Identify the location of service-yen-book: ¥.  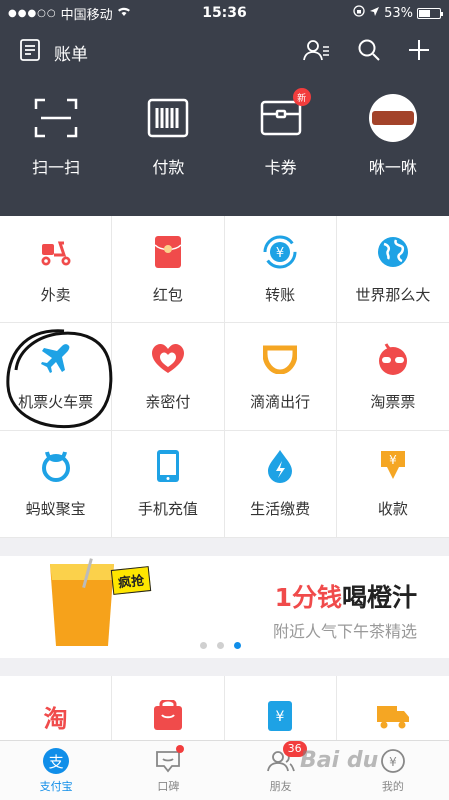
(281, 708).